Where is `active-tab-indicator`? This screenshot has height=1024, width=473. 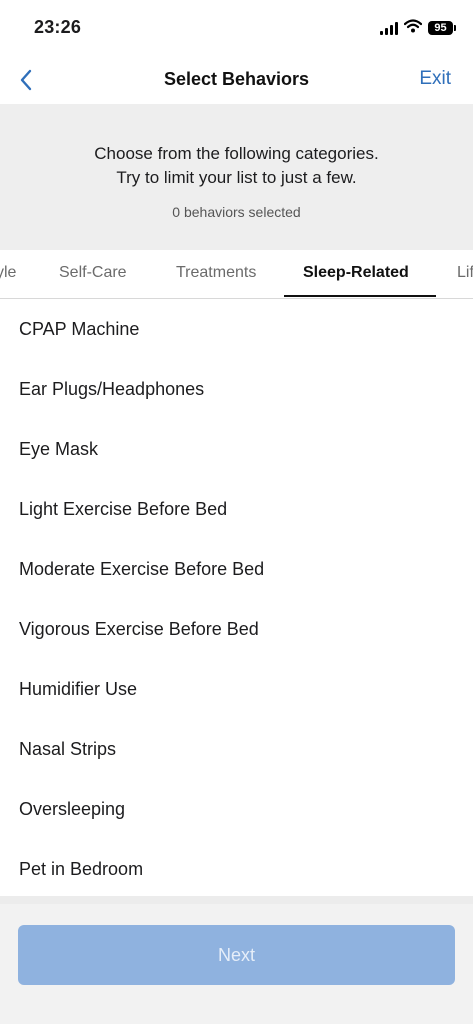 active-tab-indicator is located at coordinates (360, 296).